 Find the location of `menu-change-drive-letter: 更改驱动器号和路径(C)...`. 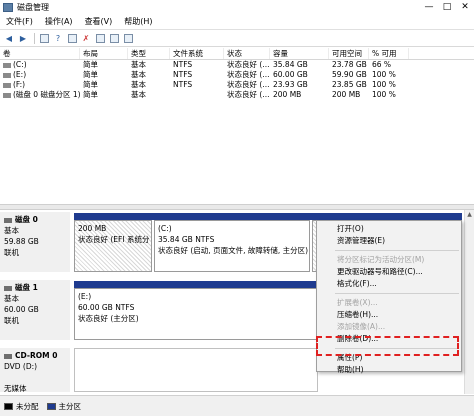

menu-change-drive-letter: 更改驱动器号和路径(C)... is located at coordinates (389, 272).